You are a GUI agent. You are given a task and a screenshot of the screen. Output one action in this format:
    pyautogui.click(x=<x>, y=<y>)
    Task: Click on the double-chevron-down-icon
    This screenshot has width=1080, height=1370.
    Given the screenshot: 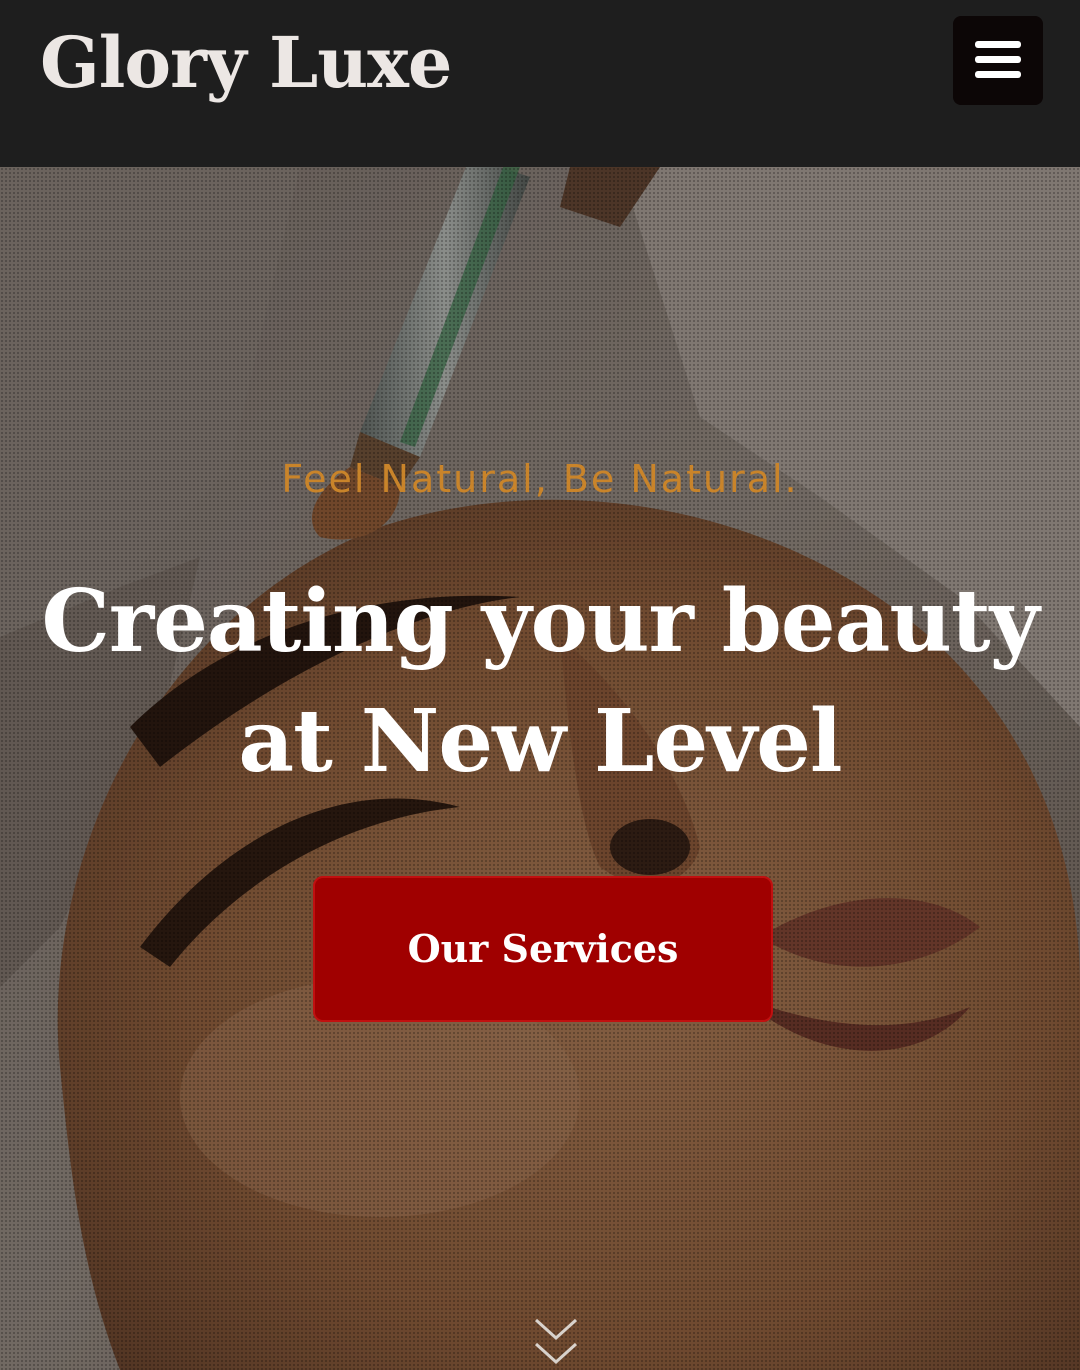 What is the action you would take?
    pyautogui.click(x=556, y=1342)
    